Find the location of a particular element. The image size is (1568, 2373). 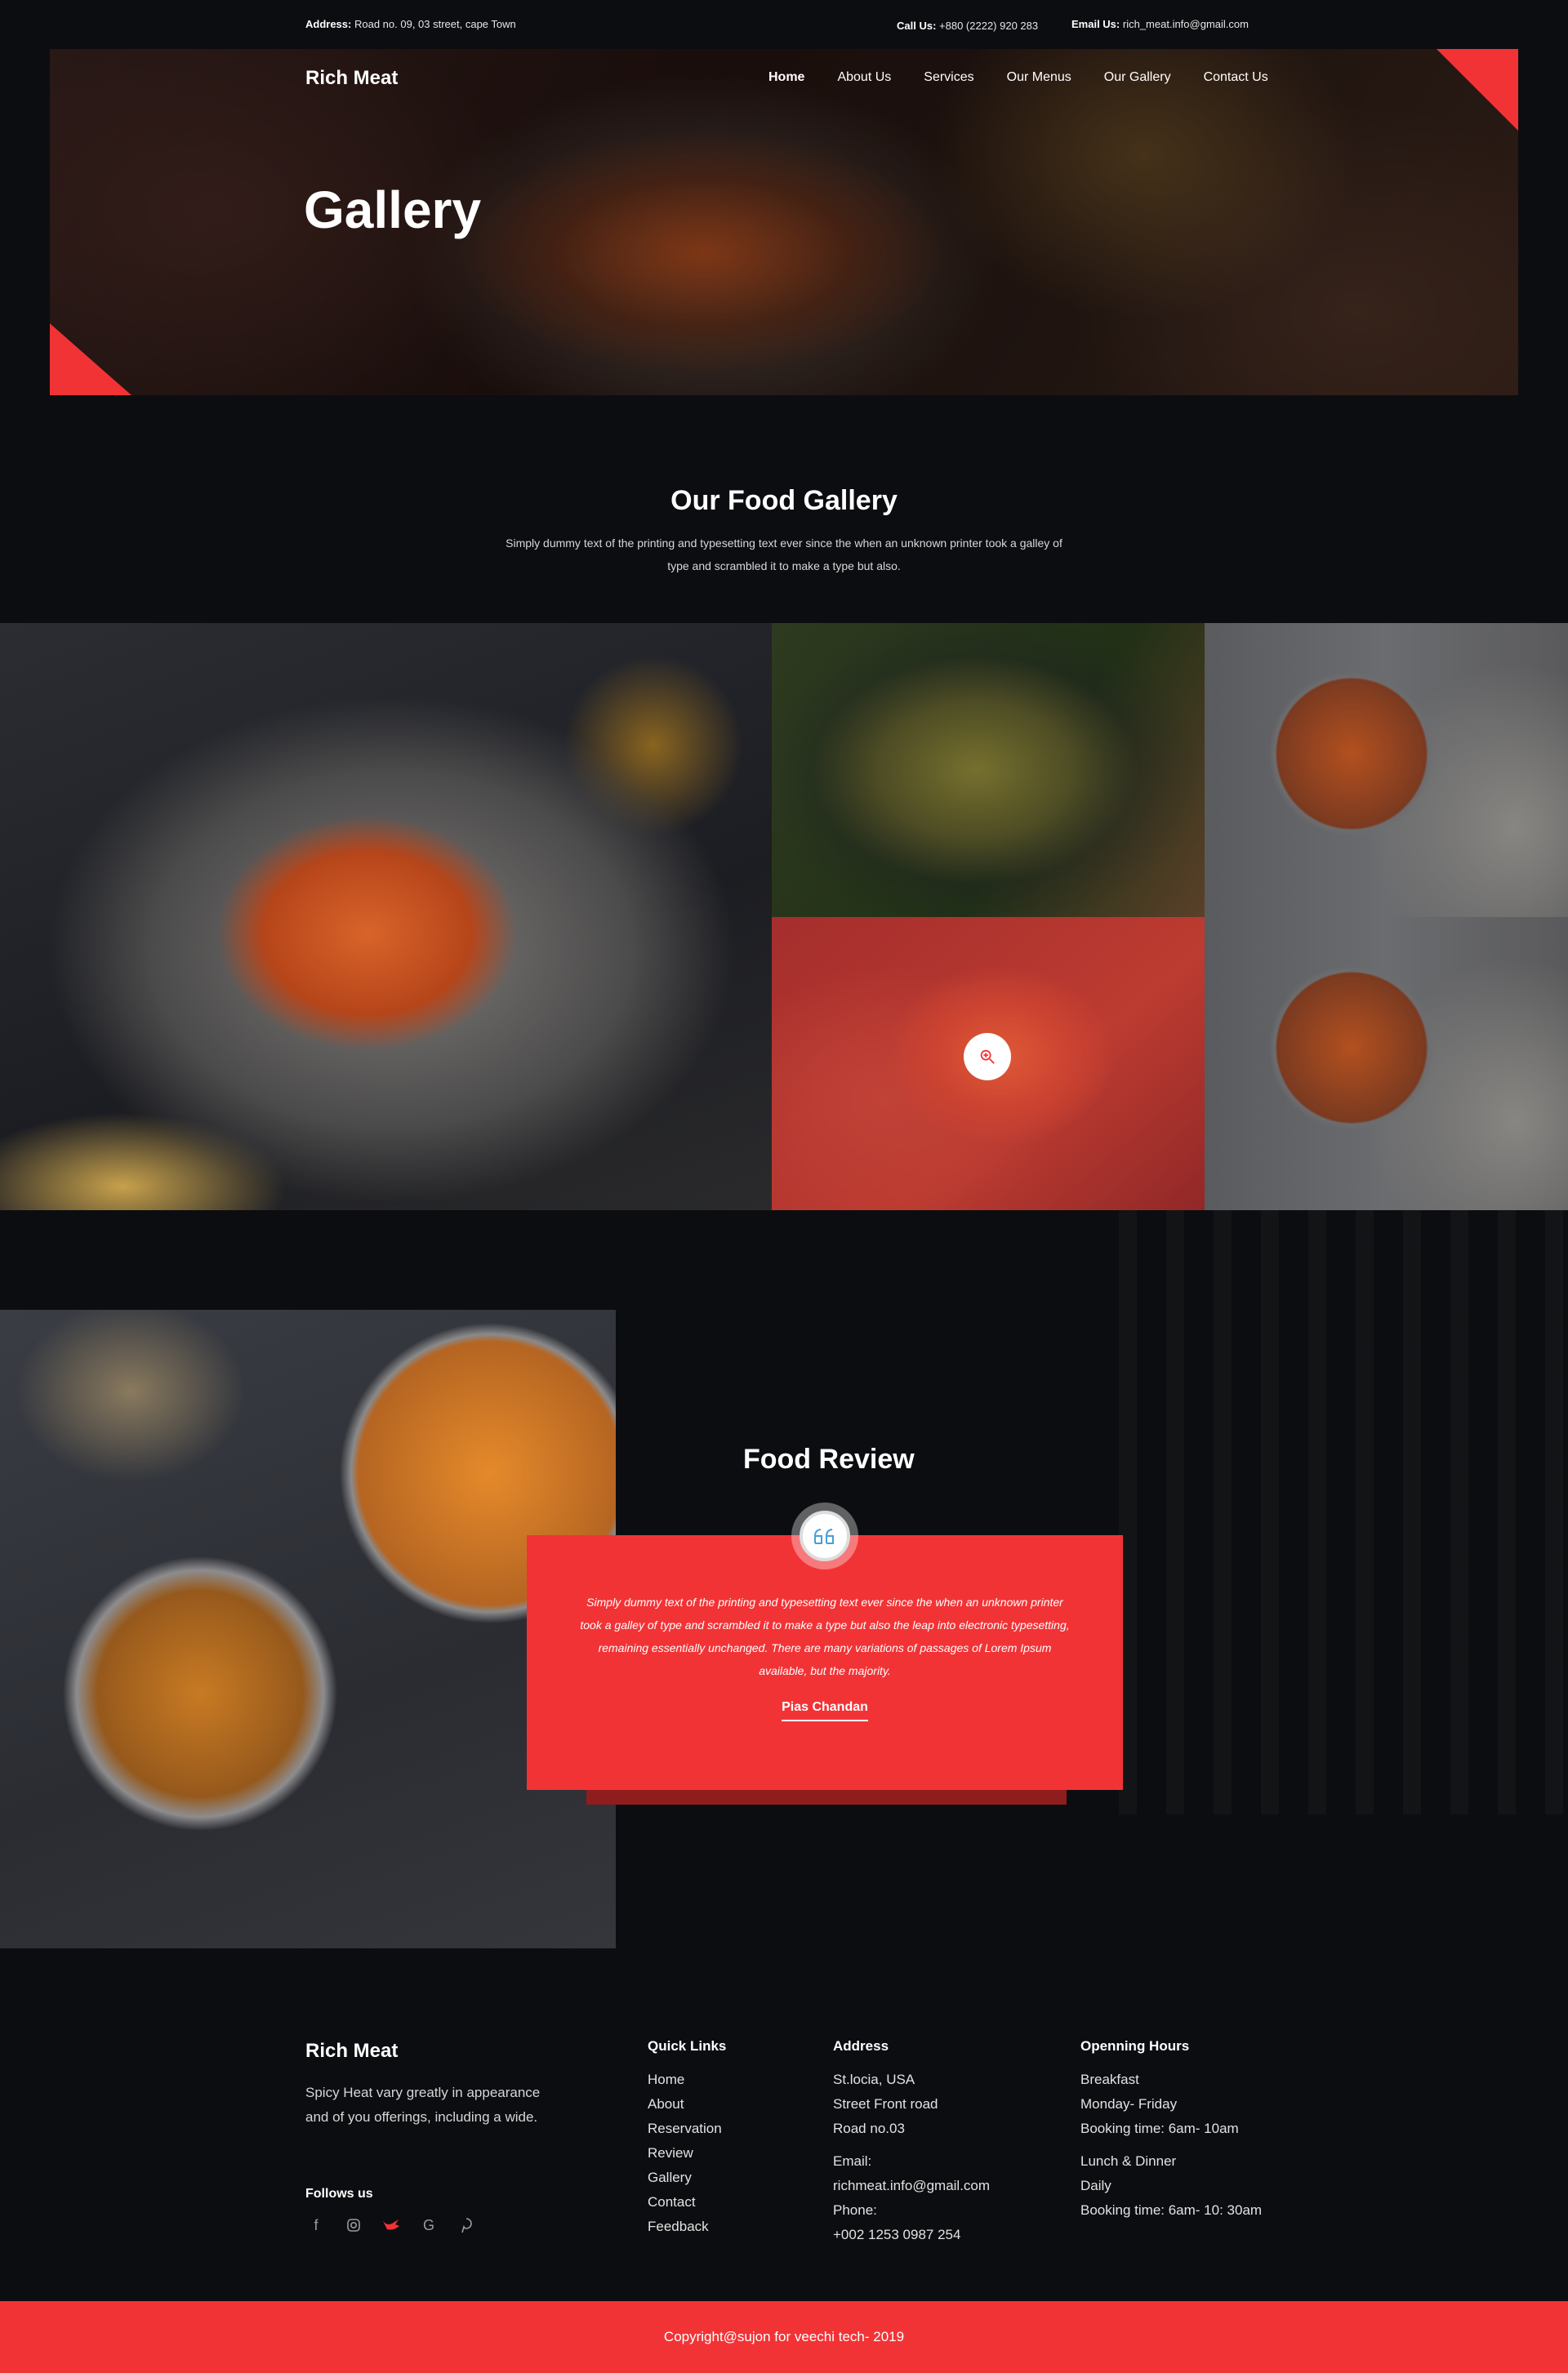

gallery-title: Our Food Gallery is located at coordinates (784, 501).